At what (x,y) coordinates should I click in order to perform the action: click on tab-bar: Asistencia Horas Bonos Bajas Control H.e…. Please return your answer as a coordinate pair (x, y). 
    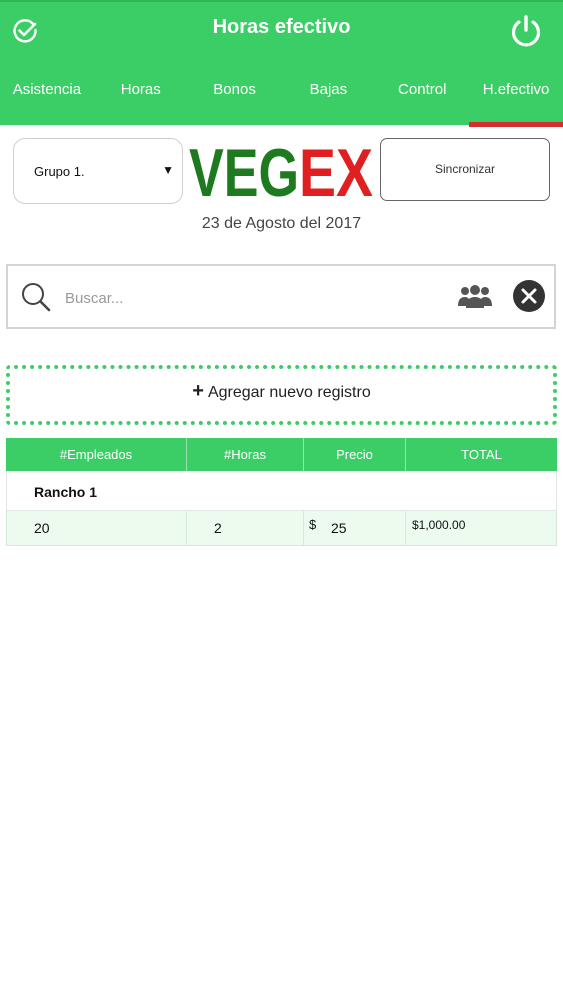
    Looking at the image, I should click on (281, 100).